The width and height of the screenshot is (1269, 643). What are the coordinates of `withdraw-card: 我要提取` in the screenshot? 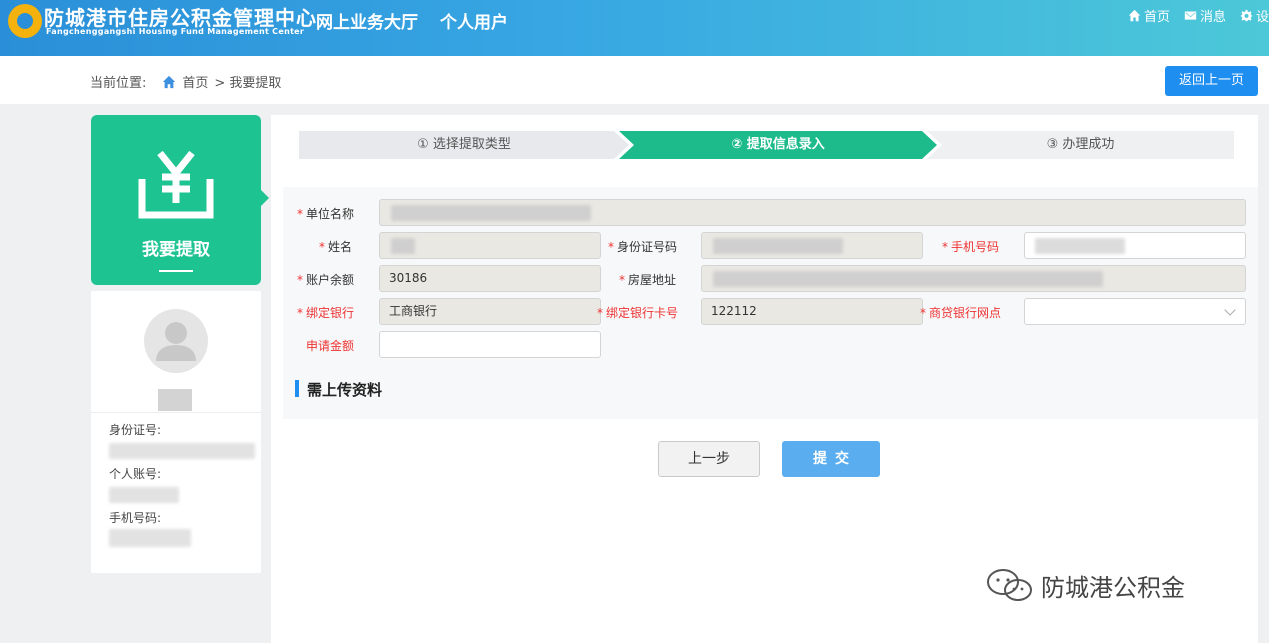 It's located at (180, 200).